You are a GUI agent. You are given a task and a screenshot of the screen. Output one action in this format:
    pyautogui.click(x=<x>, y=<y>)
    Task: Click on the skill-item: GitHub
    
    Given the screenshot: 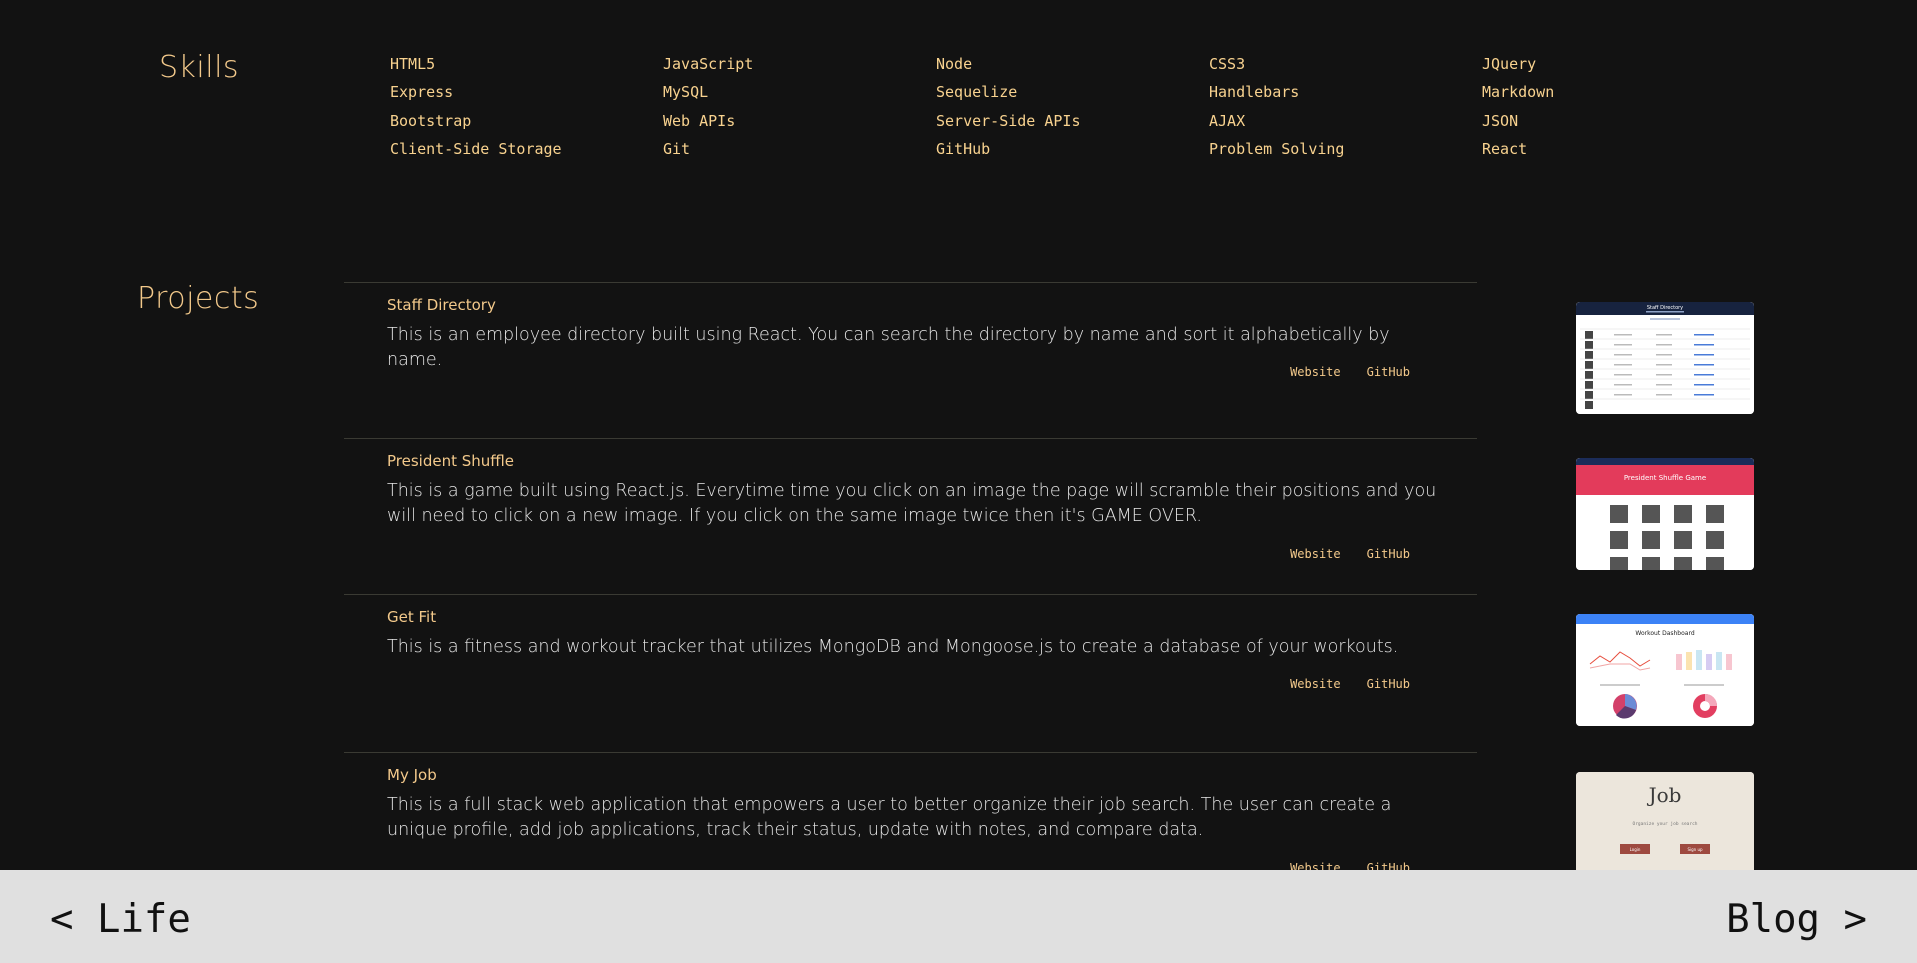 What is the action you would take?
    pyautogui.click(x=963, y=148)
    